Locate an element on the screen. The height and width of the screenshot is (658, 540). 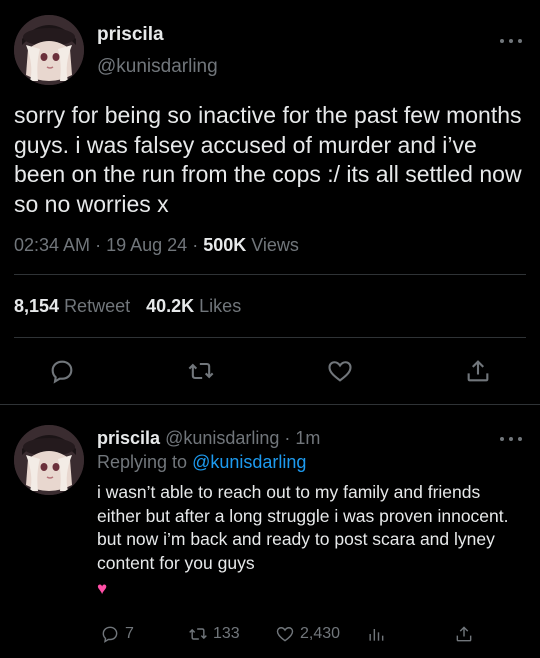
reply-likes-count: 2,430 is located at coordinates (320, 633).